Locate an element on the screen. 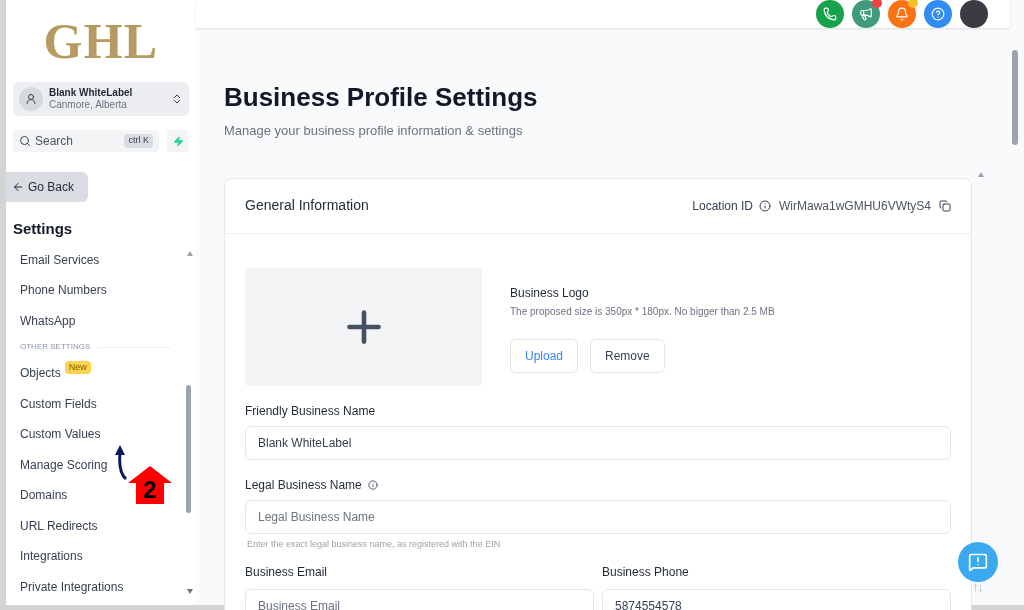 The image size is (1024, 610). field-label: Friendly Business Name is located at coordinates (310, 411).